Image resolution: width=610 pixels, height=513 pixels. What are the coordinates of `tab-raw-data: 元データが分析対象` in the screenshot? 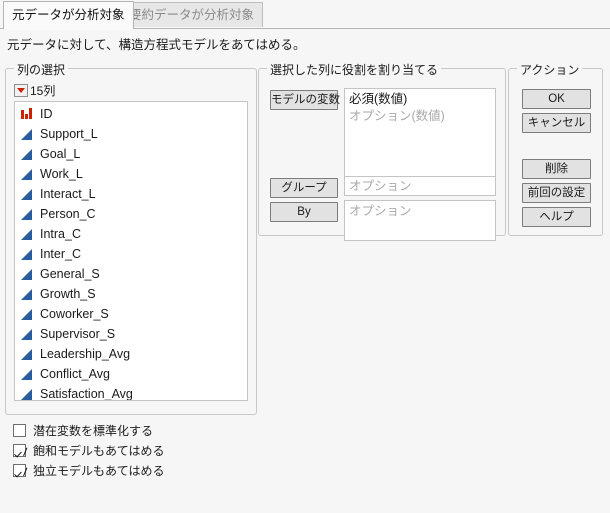 It's located at (68, 15).